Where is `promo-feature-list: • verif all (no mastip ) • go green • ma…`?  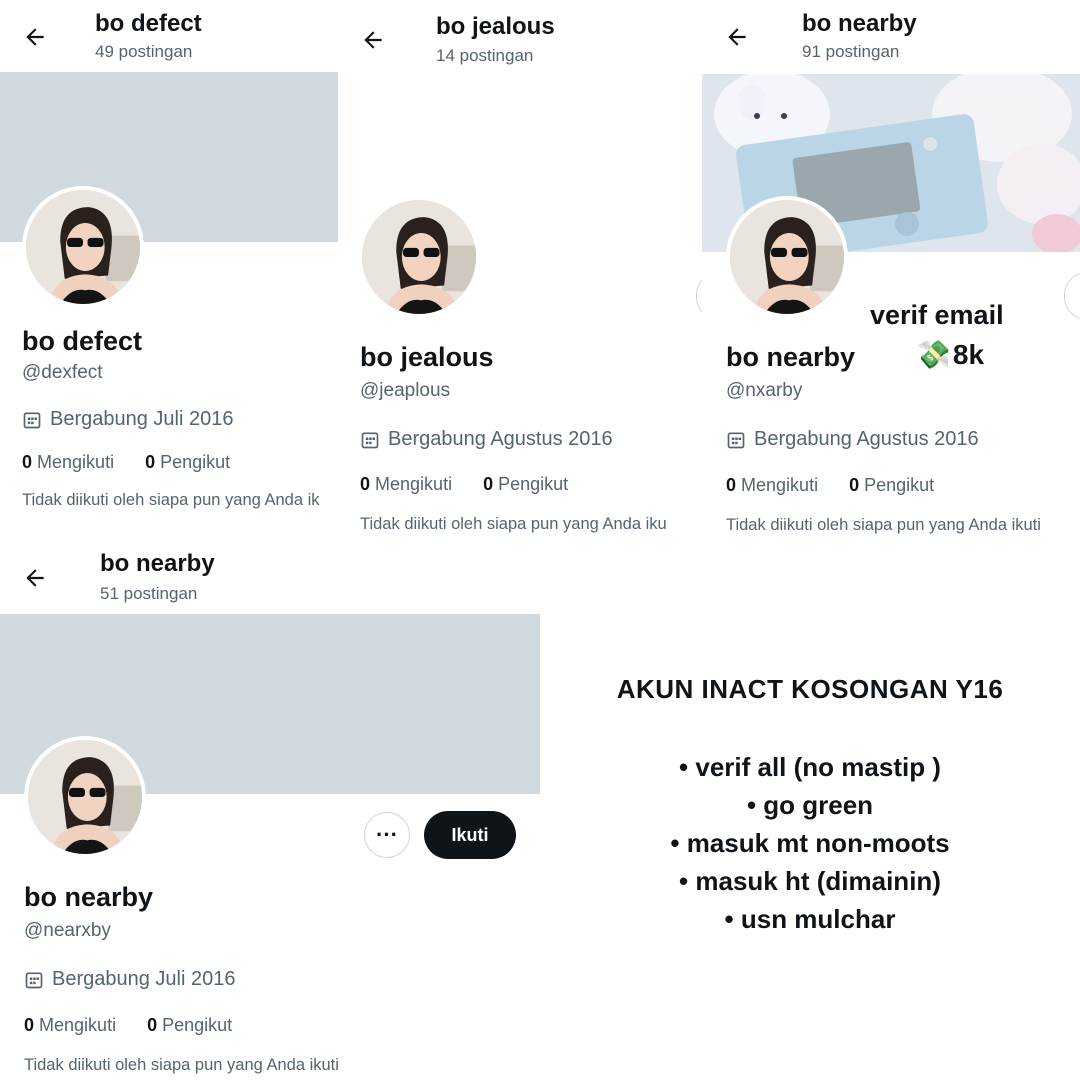
promo-feature-list: • verif all (no mastip ) • go green • ma… is located at coordinates (810, 843).